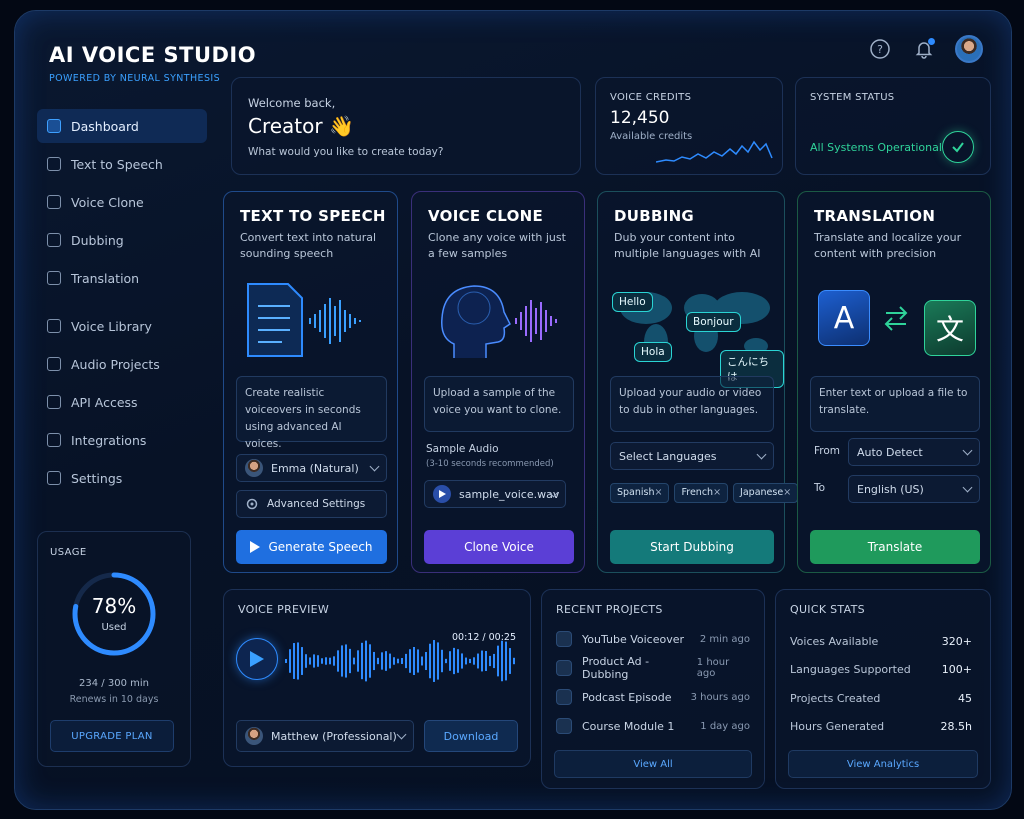 This screenshot has height=819, width=1024. Describe the element at coordinates (122, 240) in the screenshot. I see `sidebar-item-dubbing: Dubbing` at that location.